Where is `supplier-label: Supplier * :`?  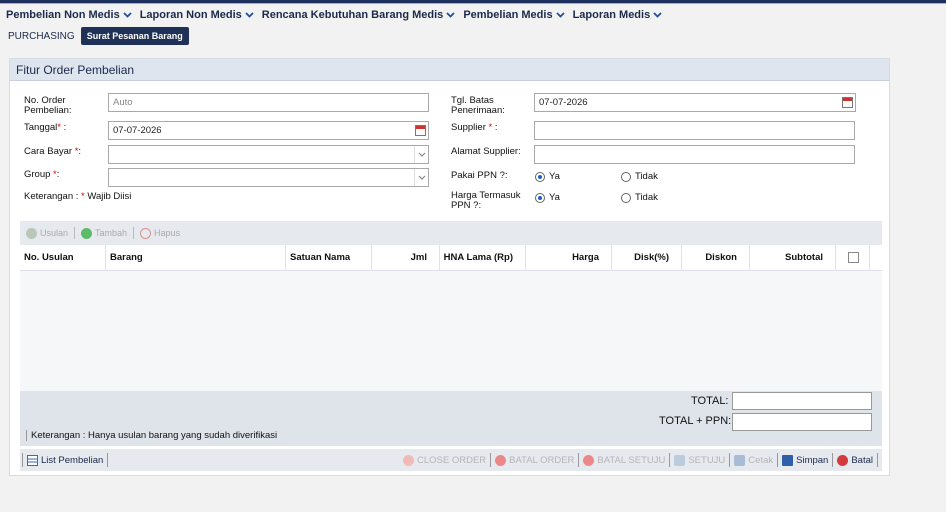 supplier-label: Supplier * : is located at coordinates (474, 127).